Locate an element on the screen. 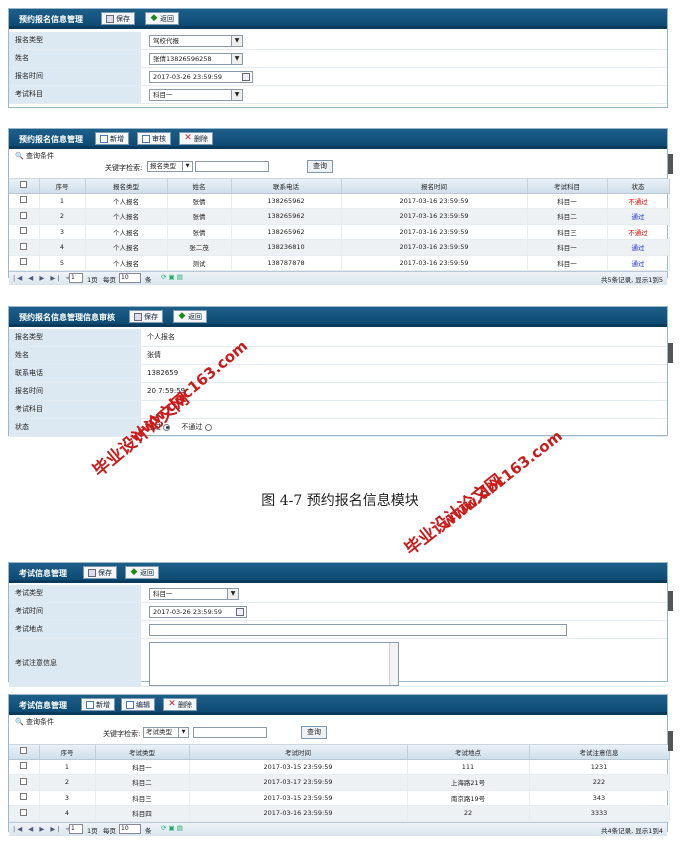 The width and height of the screenshot is (680, 849). table-cell: 3 is located at coordinates (67, 798).